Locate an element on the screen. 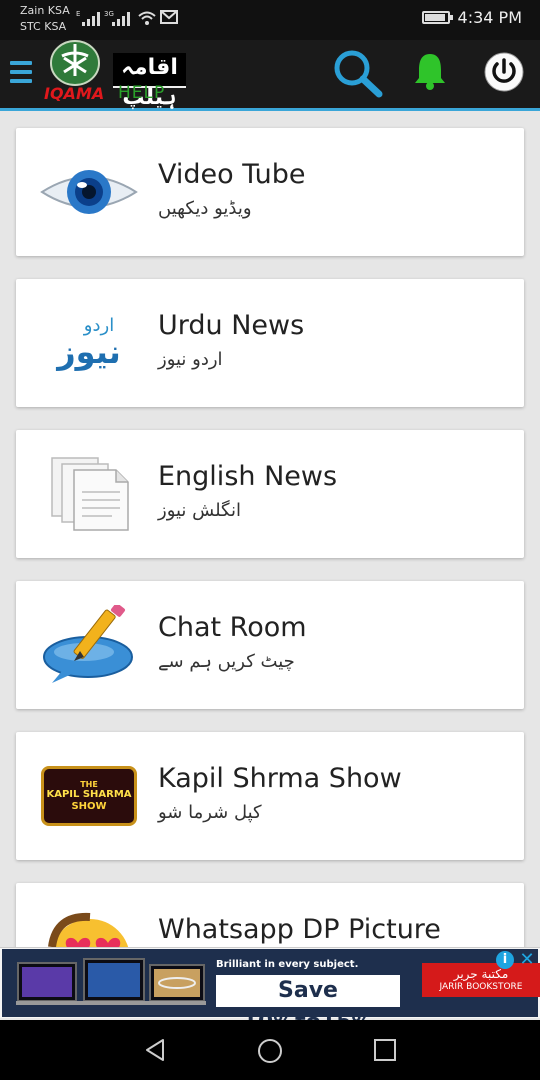  list-item-chat-room: Chat Room چیٹ کریں ہم سے is located at coordinates (270, 645).